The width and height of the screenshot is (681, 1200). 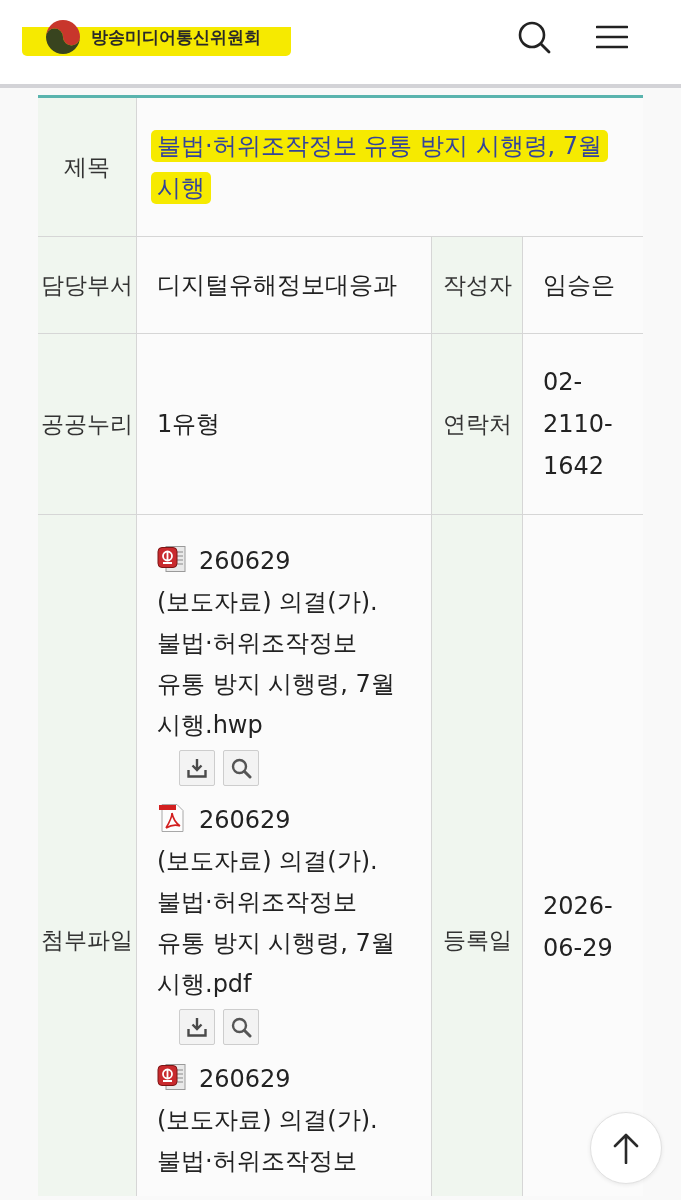 I want to click on file-link: 260629 (보도자료) 의결(가). 불법·허위조작정보, so click(x=282, y=1120).